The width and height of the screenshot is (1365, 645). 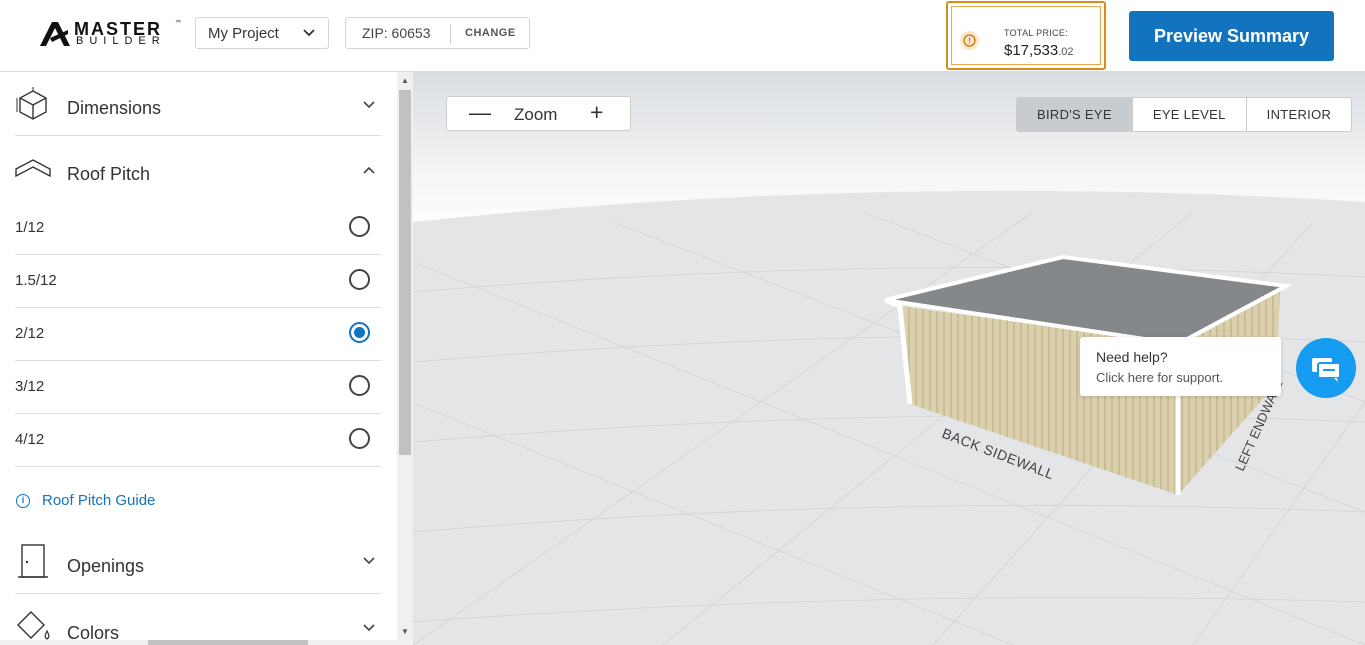 I want to click on camera-view-toggle: BIRD'S EYE EYE LEVEL INTERIOR, so click(x=1184, y=114).